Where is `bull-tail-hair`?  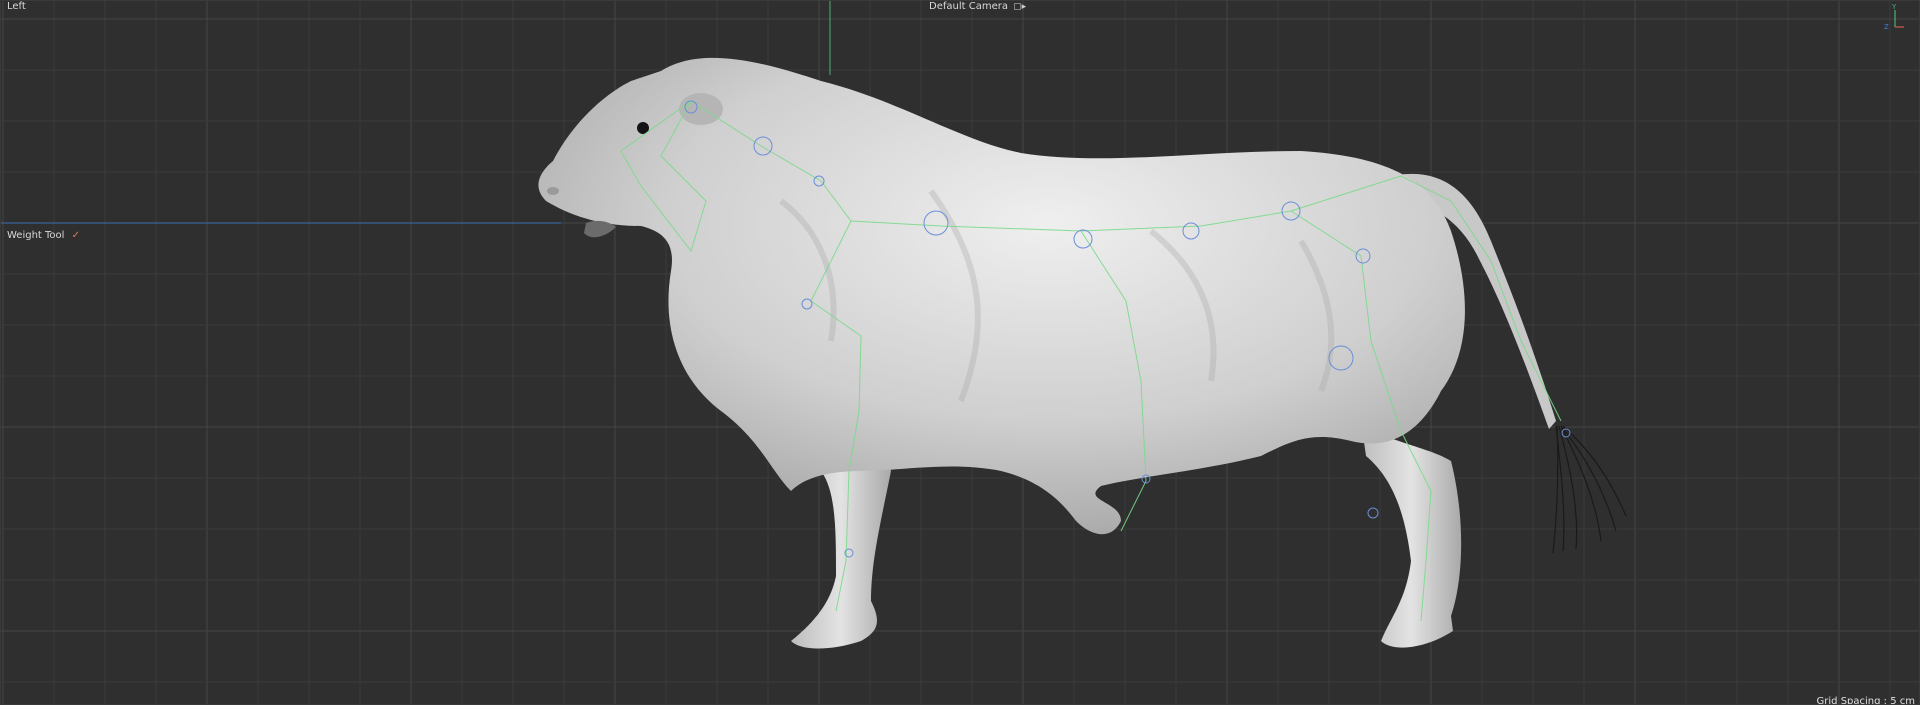 bull-tail-hair is located at coordinates (1589, 489).